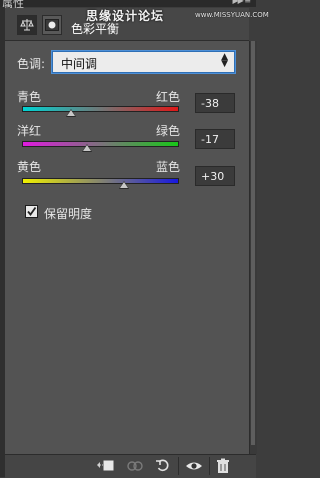 The width and height of the screenshot is (320, 478). What do you see at coordinates (163, 466) in the screenshot?
I see `reset-icon` at bounding box center [163, 466].